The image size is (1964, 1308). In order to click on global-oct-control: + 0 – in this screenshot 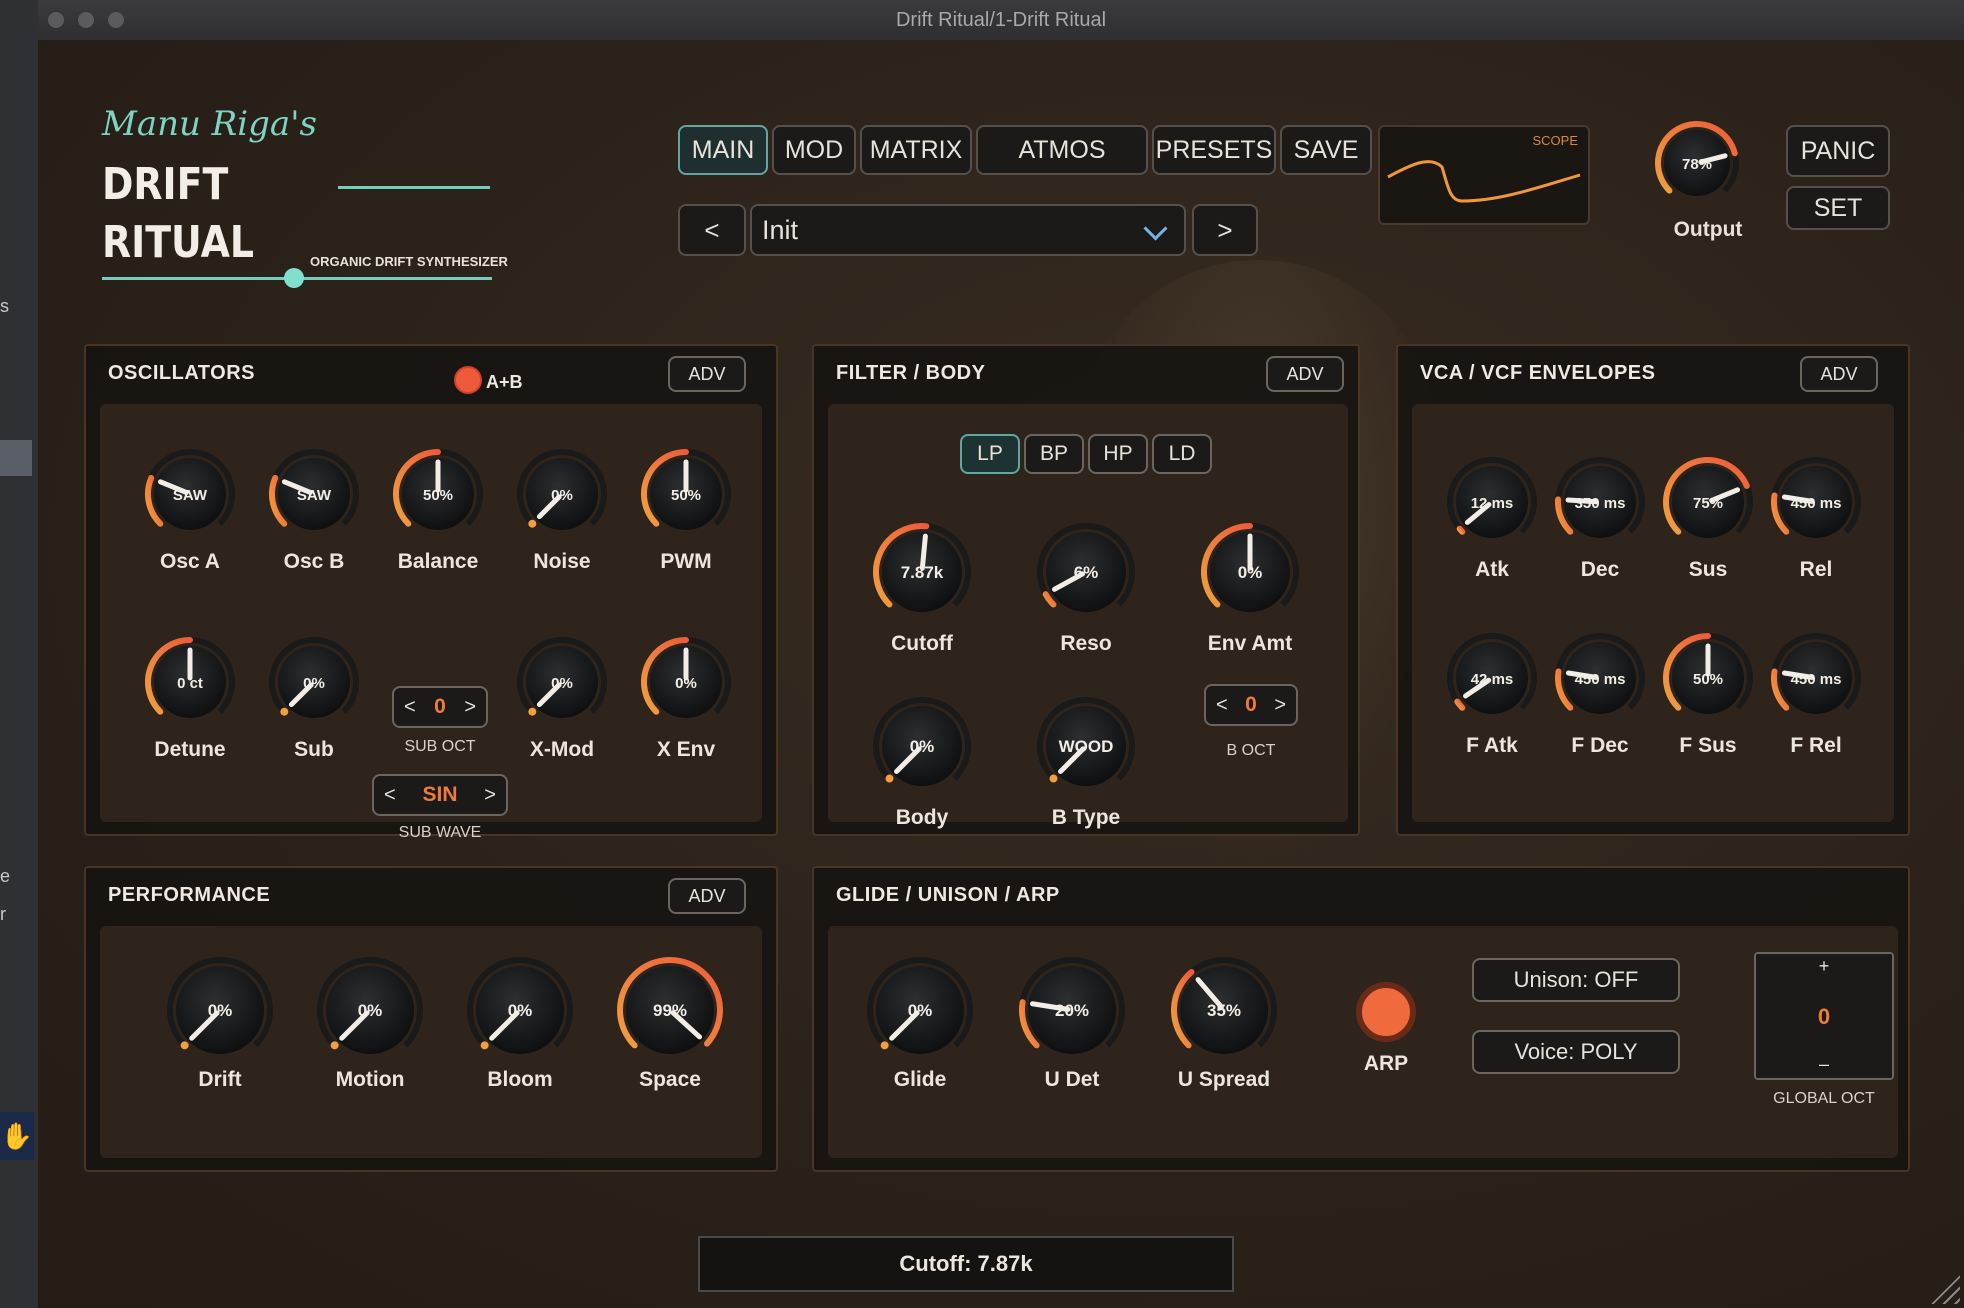, I will do `click(1824, 1016)`.